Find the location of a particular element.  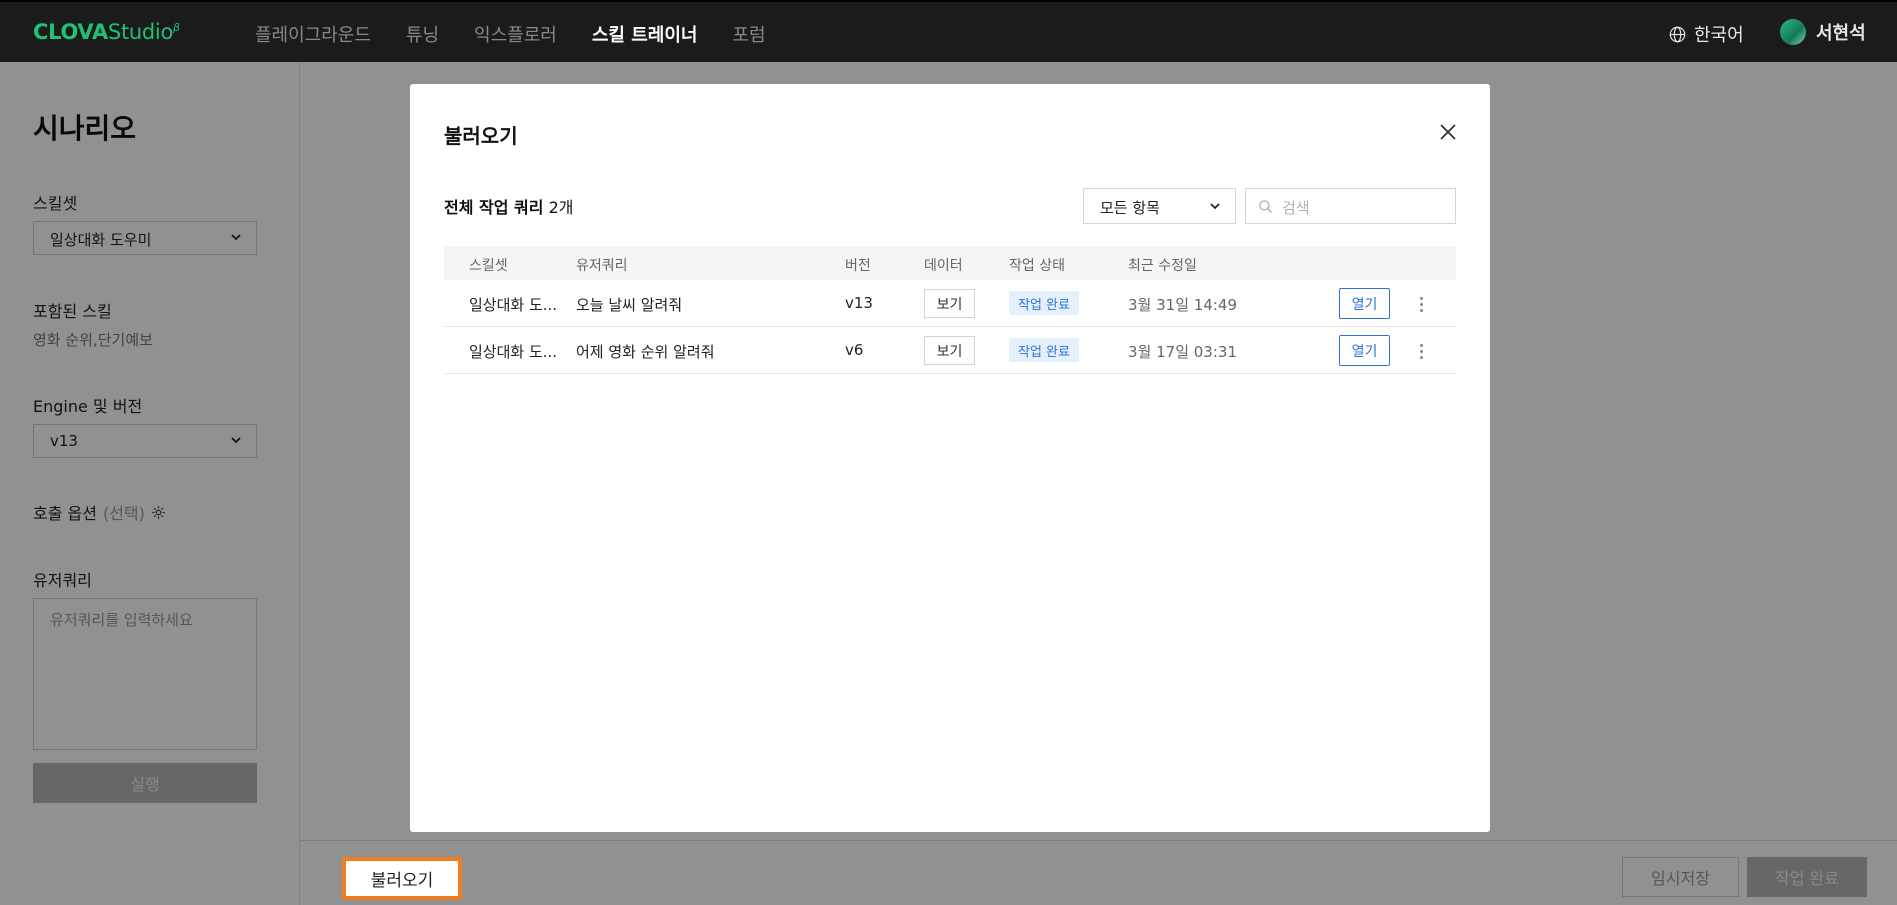

nav-playground: 플레이그라운드 is located at coordinates (313, 34).